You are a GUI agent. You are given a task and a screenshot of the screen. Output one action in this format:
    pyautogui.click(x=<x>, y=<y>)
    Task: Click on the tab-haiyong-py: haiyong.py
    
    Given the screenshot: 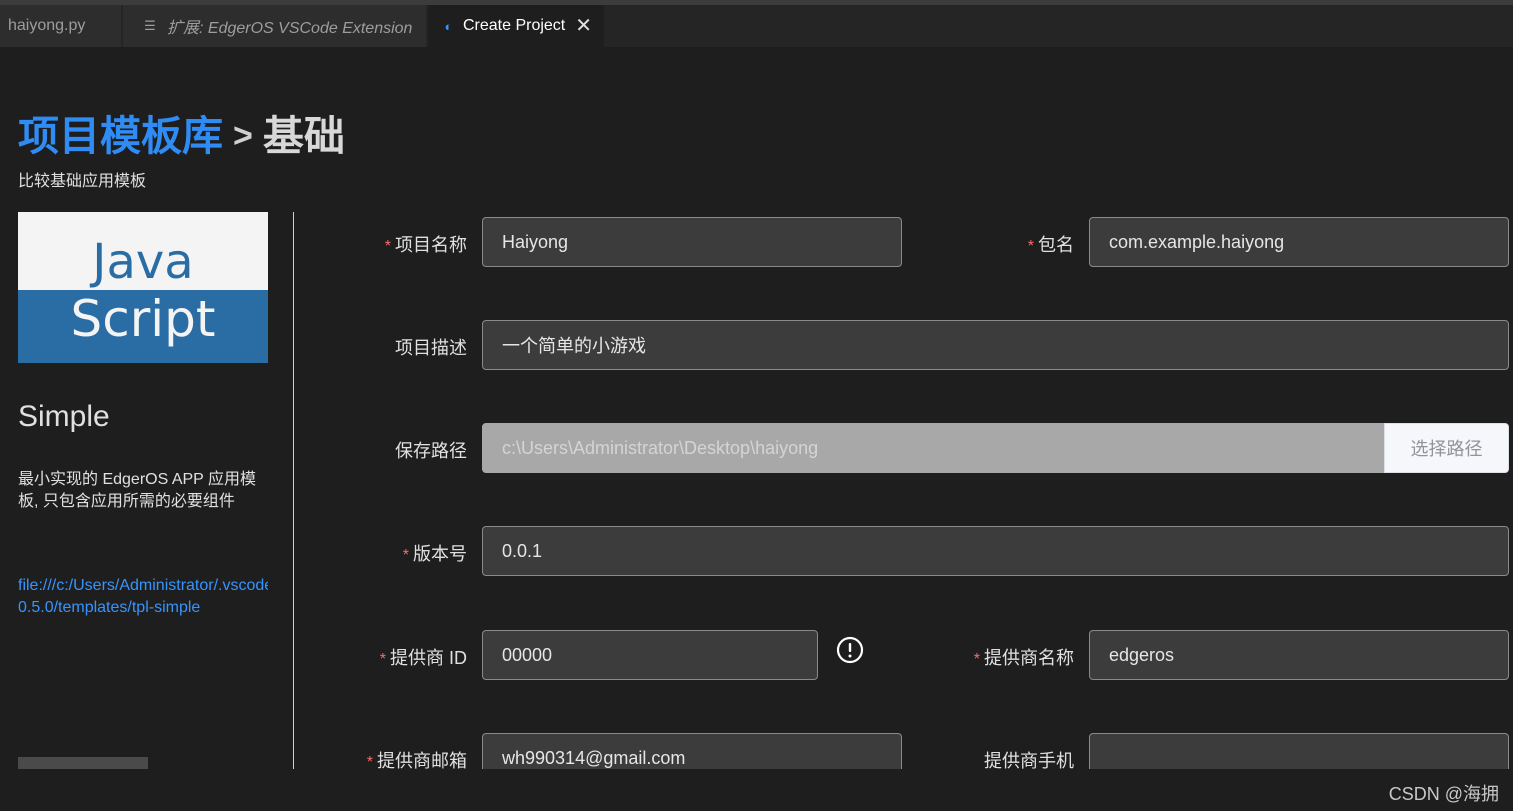 What is the action you would take?
    pyautogui.click(x=60, y=26)
    